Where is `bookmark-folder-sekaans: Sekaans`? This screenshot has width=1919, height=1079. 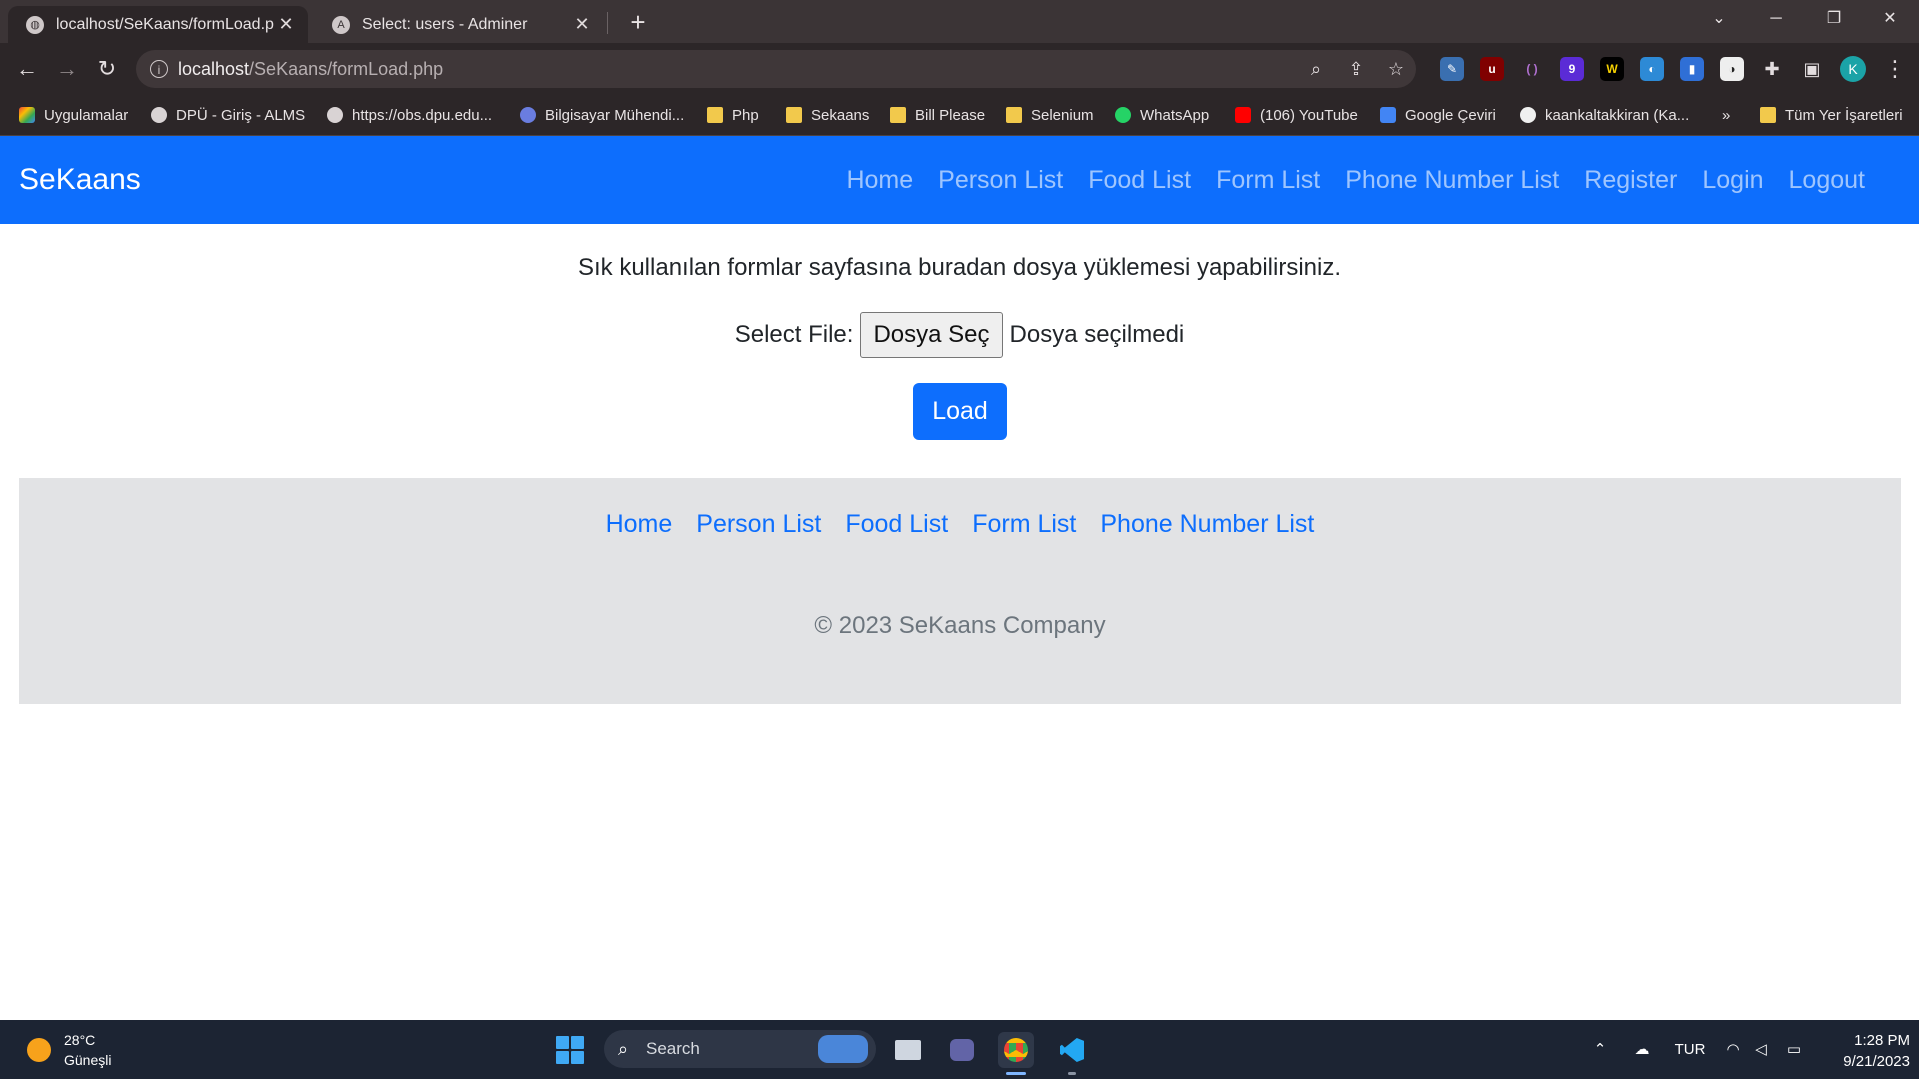 bookmark-folder-sekaans: Sekaans is located at coordinates (827, 115).